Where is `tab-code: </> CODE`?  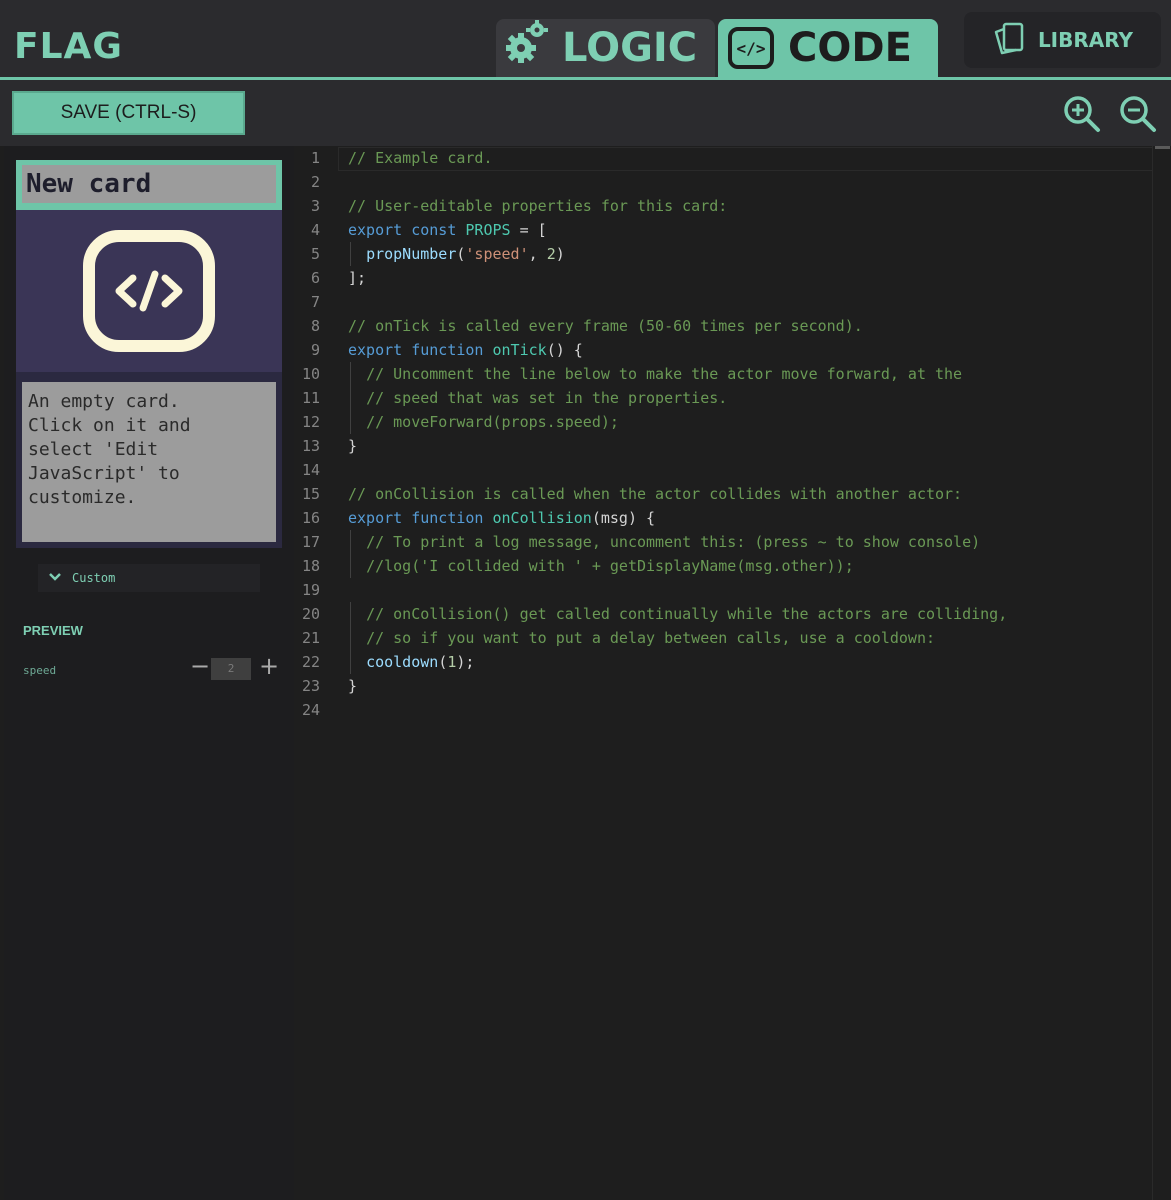 tab-code: </> CODE is located at coordinates (828, 48).